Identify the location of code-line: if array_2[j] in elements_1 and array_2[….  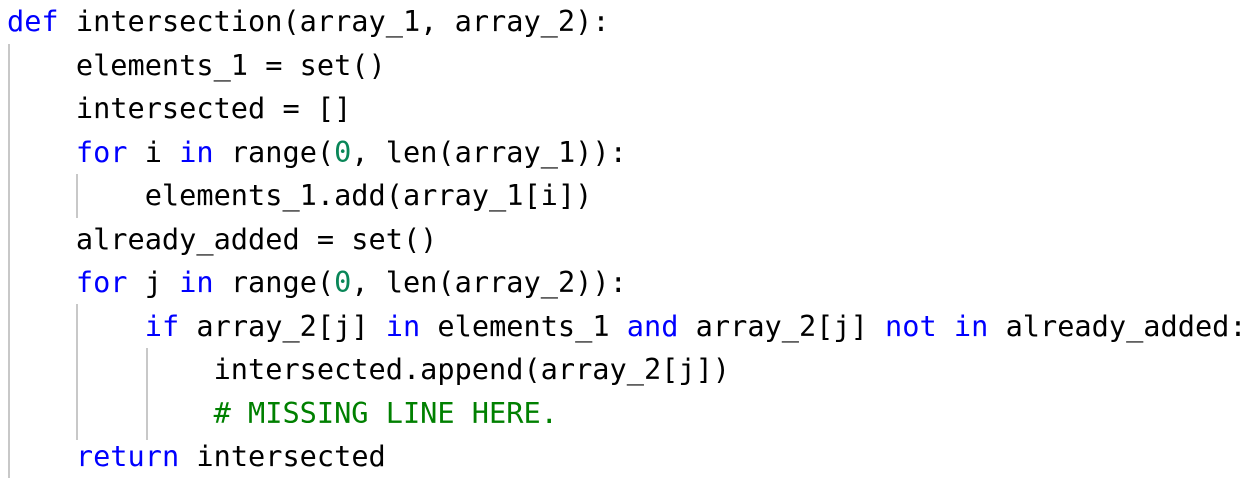
(627, 327).